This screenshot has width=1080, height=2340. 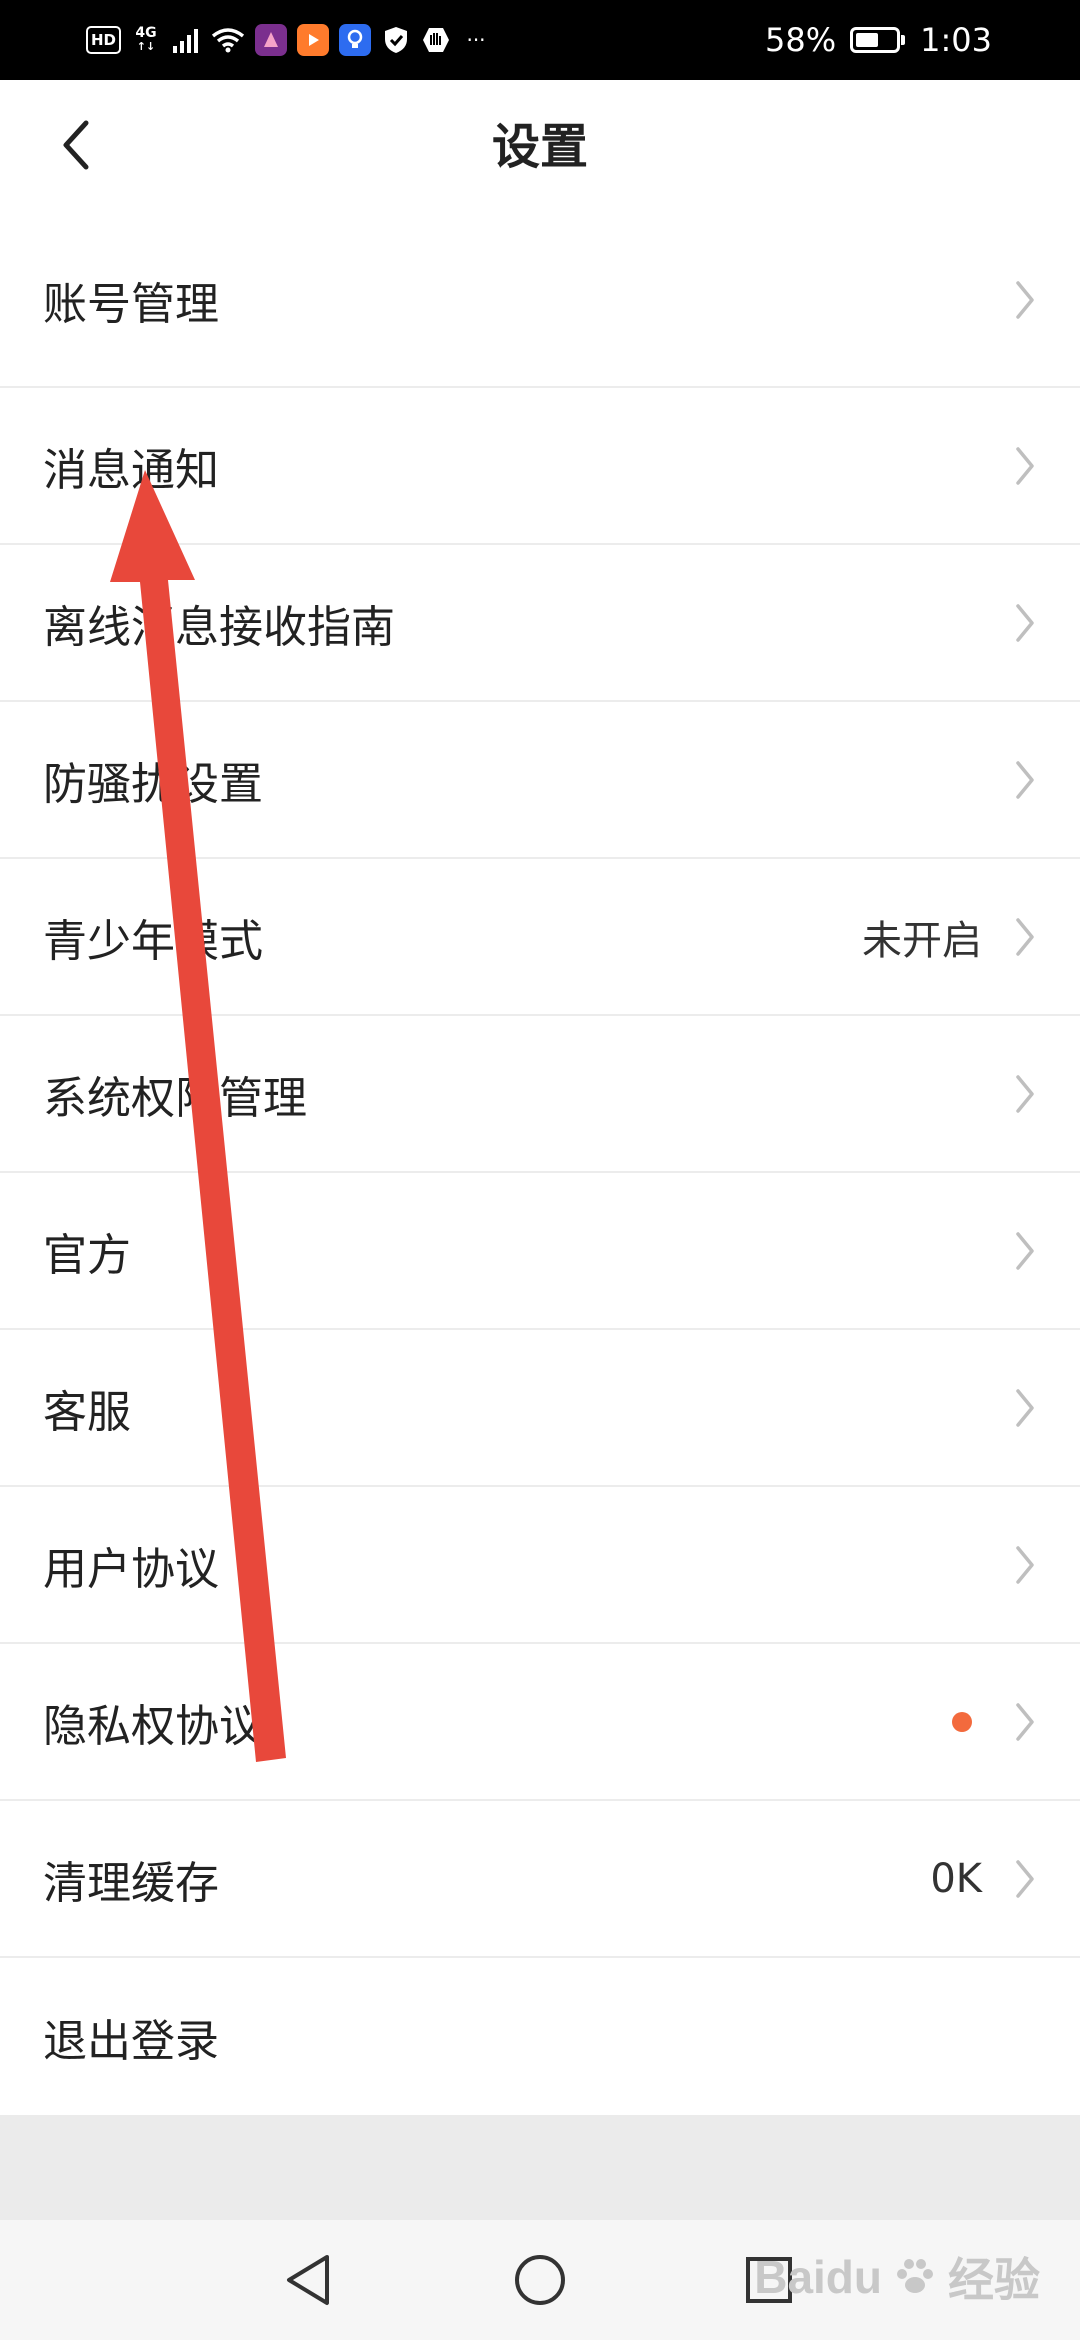 What do you see at coordinates (104, 40) in the screenshot?
I see `hd-icon: HD` at bounding box center [104, 40].